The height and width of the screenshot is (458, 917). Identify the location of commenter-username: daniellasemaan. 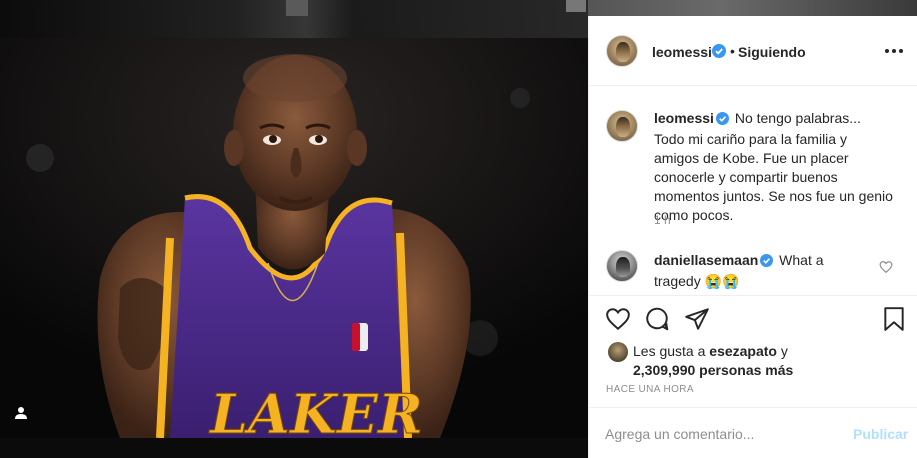
(706, 260).